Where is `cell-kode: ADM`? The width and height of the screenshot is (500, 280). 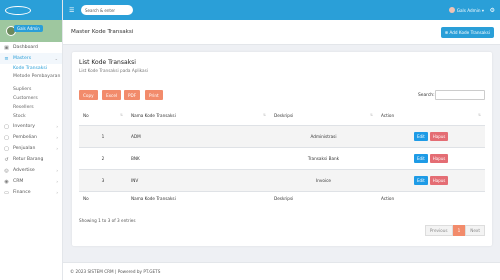 cell-kode: ADM is located at coordinates (198, 136).